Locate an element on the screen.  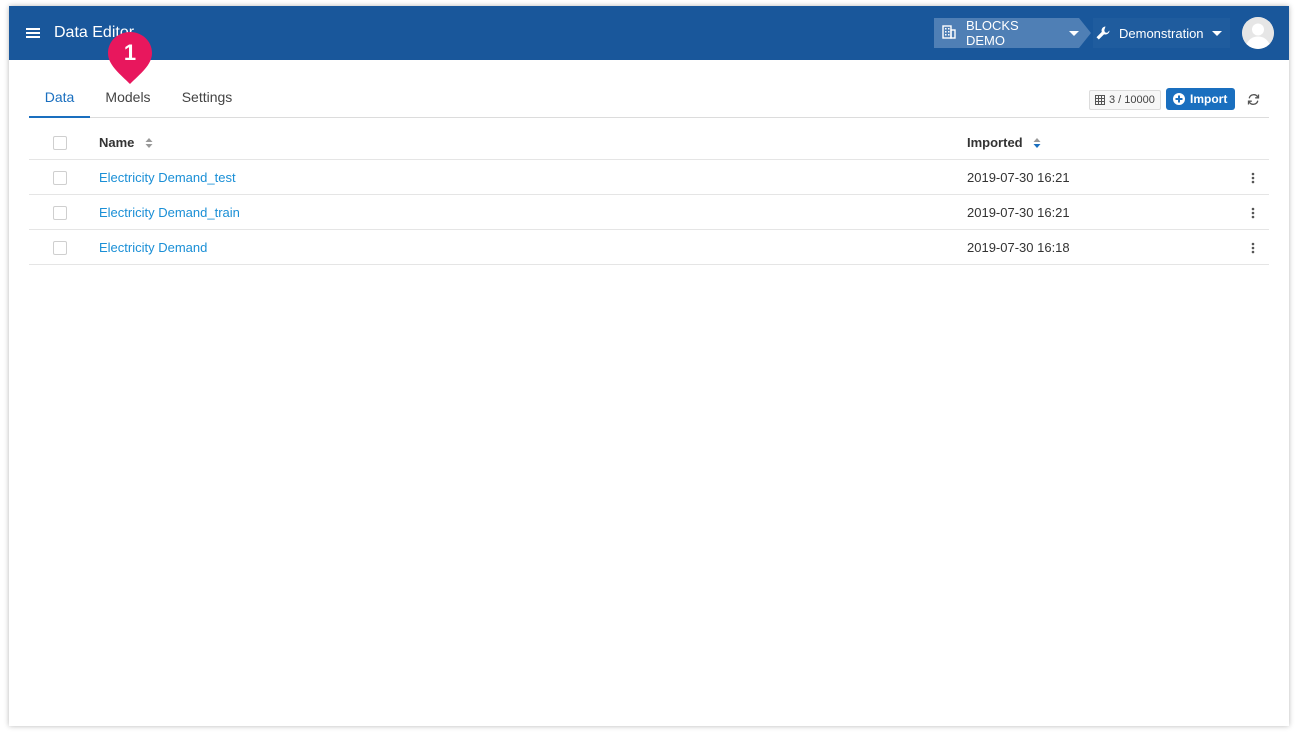
imported-date: 2019-07-30 16:18 is located at coordinates (1018, 247).